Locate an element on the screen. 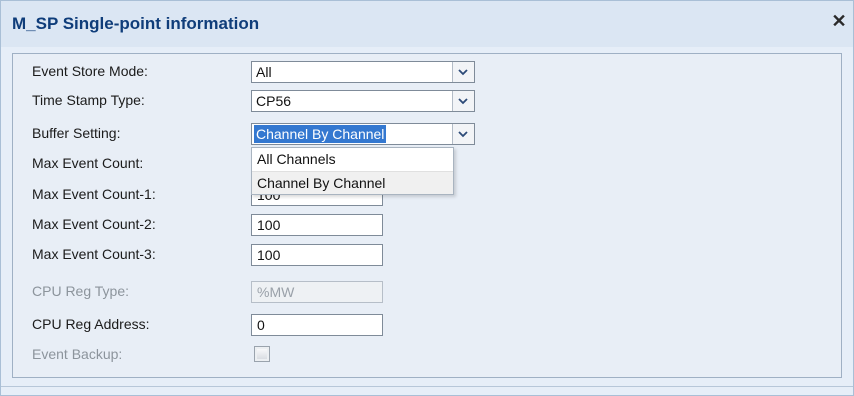 The width and height of the screenshot is (854, 396). max-event-count-2-input: 100 is located at coordinates (317, 225).